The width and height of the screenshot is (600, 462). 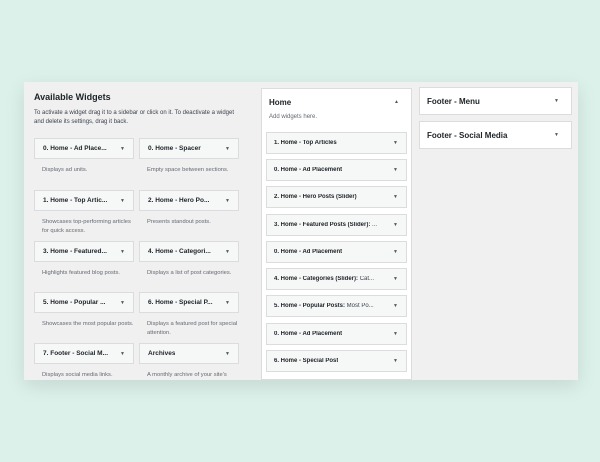 What do you see at coordinates (306, 361) in the screenshot?
I see `sidebar-widget-title: 6. Home - Special Post` at bounding box center [306, 361].